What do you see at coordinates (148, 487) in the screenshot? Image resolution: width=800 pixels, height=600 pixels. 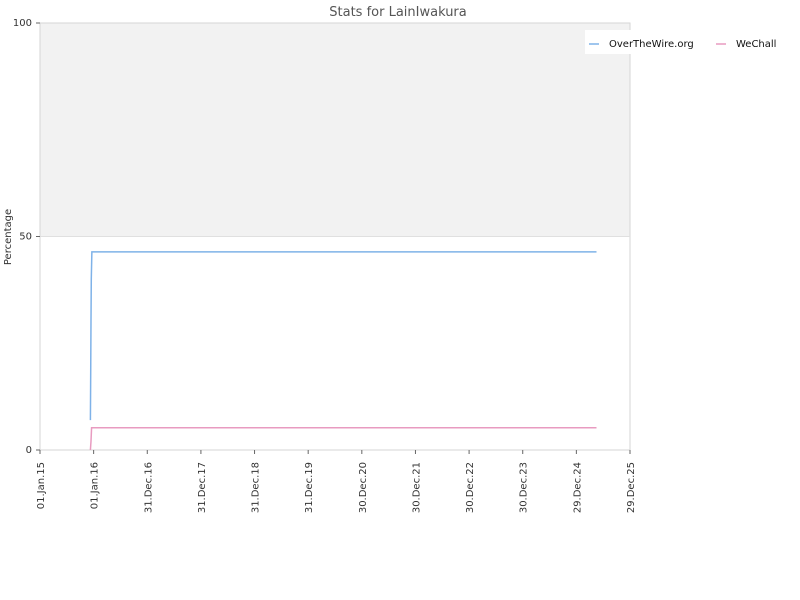 I see `x-tick-label: 31.Dec.16` at bounding box center [148, 487].